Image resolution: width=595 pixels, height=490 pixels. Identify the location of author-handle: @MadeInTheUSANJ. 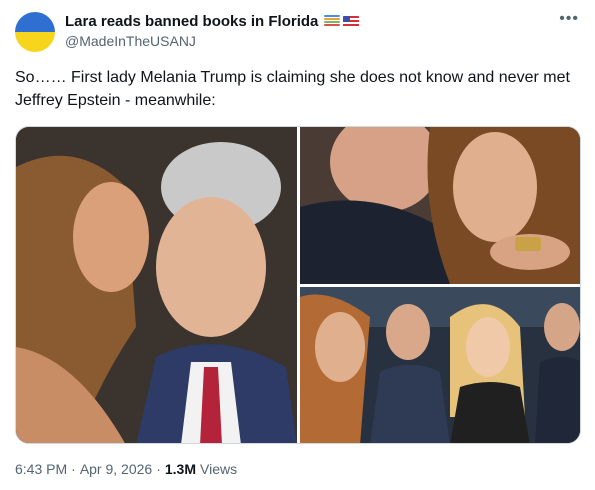
(130, 41).